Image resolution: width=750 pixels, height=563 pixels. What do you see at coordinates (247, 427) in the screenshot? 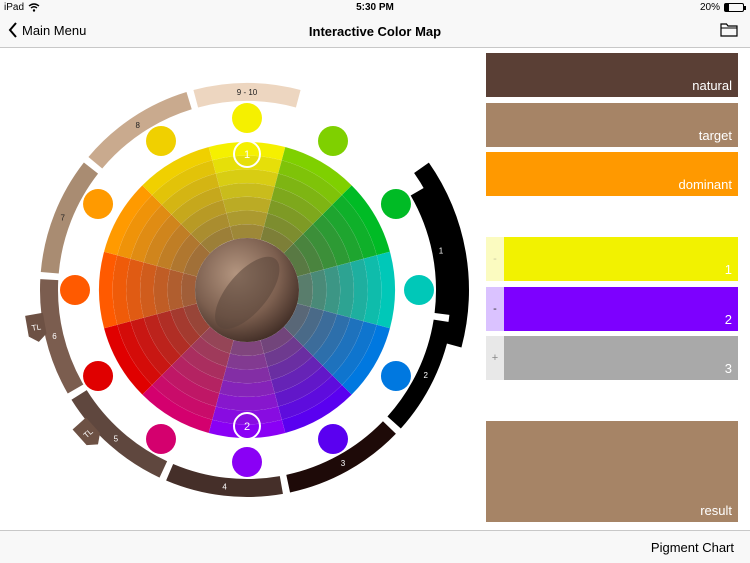
I see `selection-marker-label: 2` at bounding box center [247, 427].